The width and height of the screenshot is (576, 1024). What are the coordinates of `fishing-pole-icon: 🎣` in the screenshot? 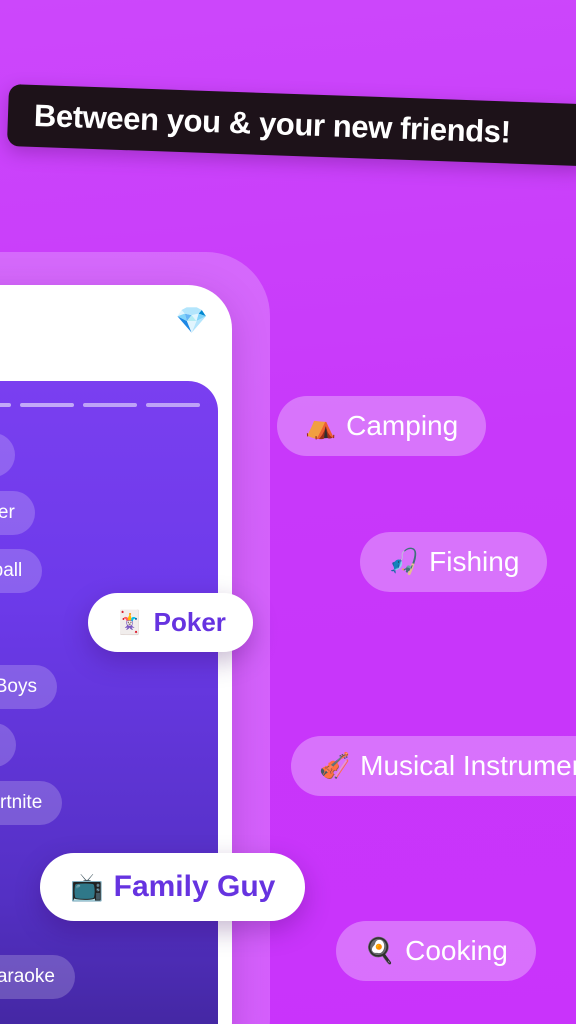 It's located at (404, 561).